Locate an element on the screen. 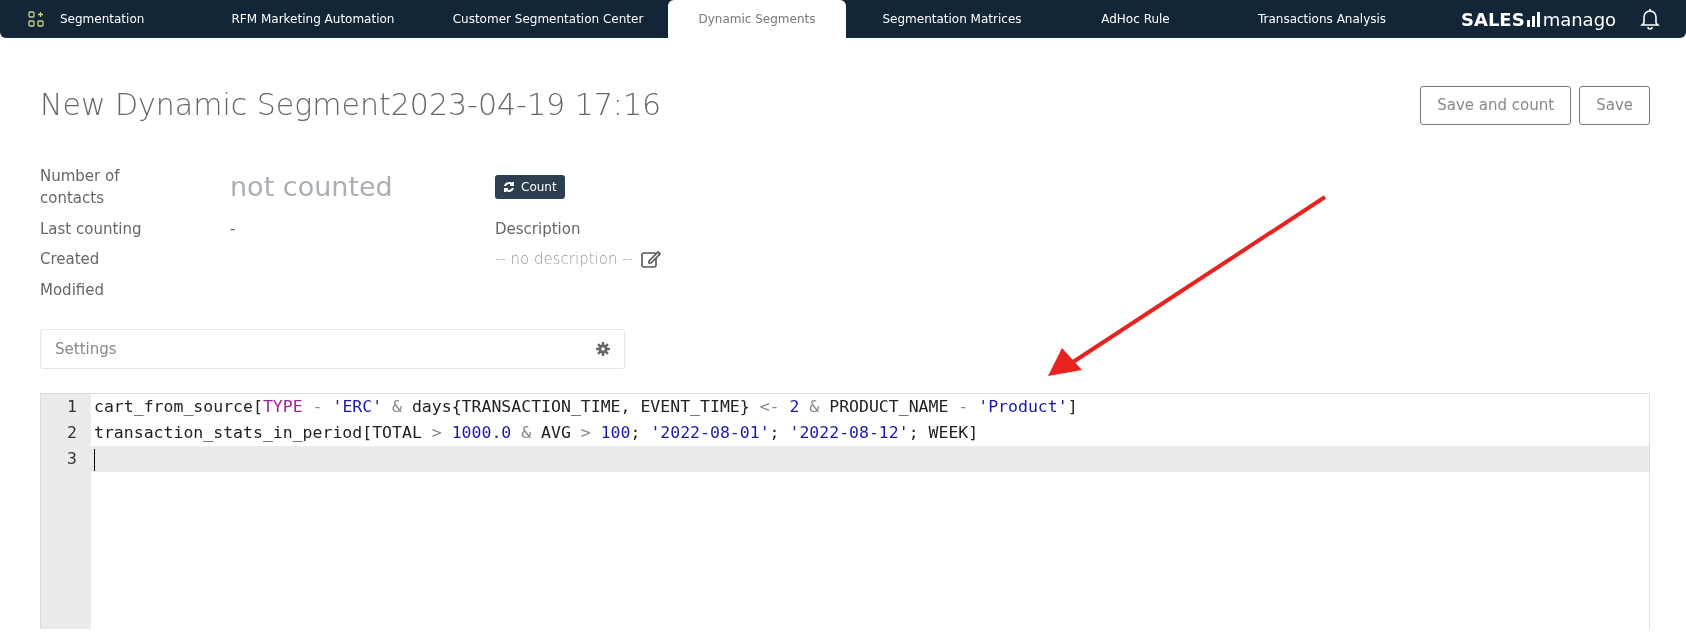  settings-icon is located at coordinates (603, 349).